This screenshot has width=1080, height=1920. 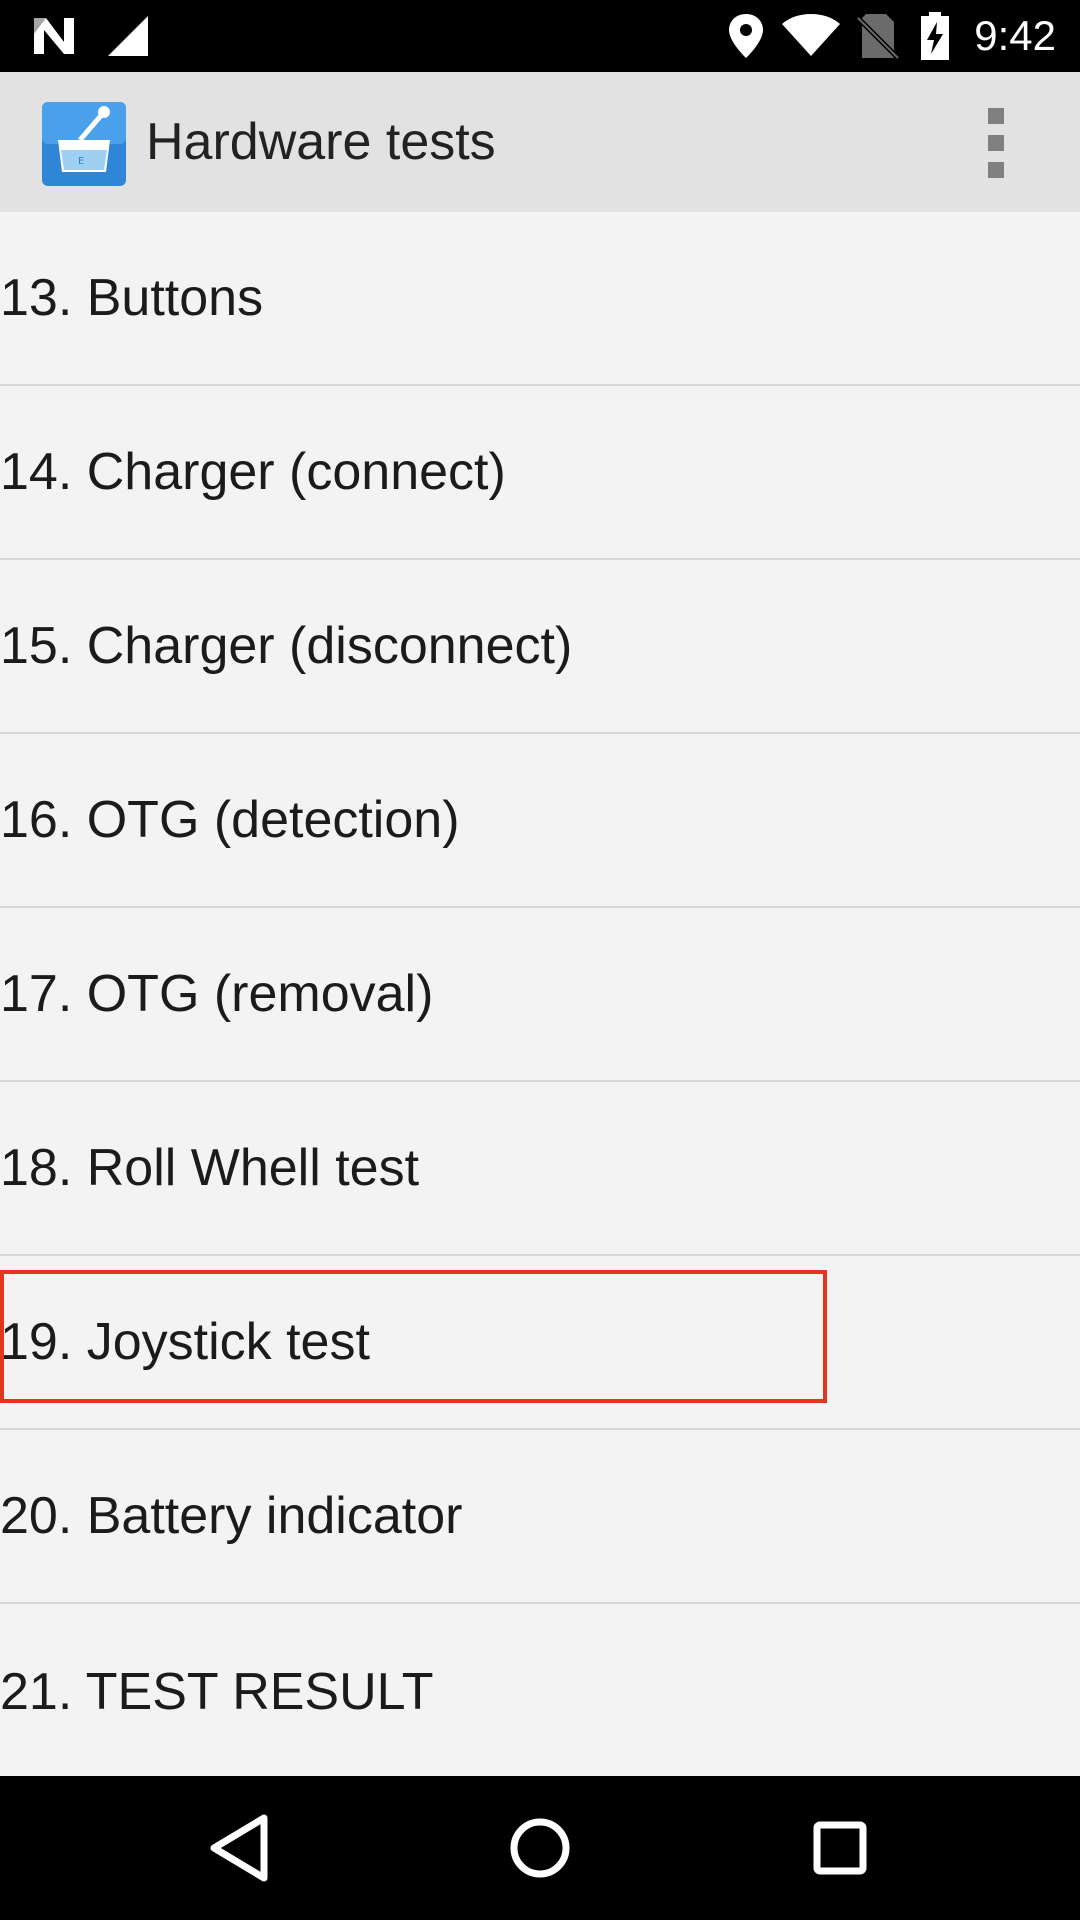 What do you see at coordinates (54, 36) in the screenshot?
I see `n-logo-icon` at bounding box center [54, 36].